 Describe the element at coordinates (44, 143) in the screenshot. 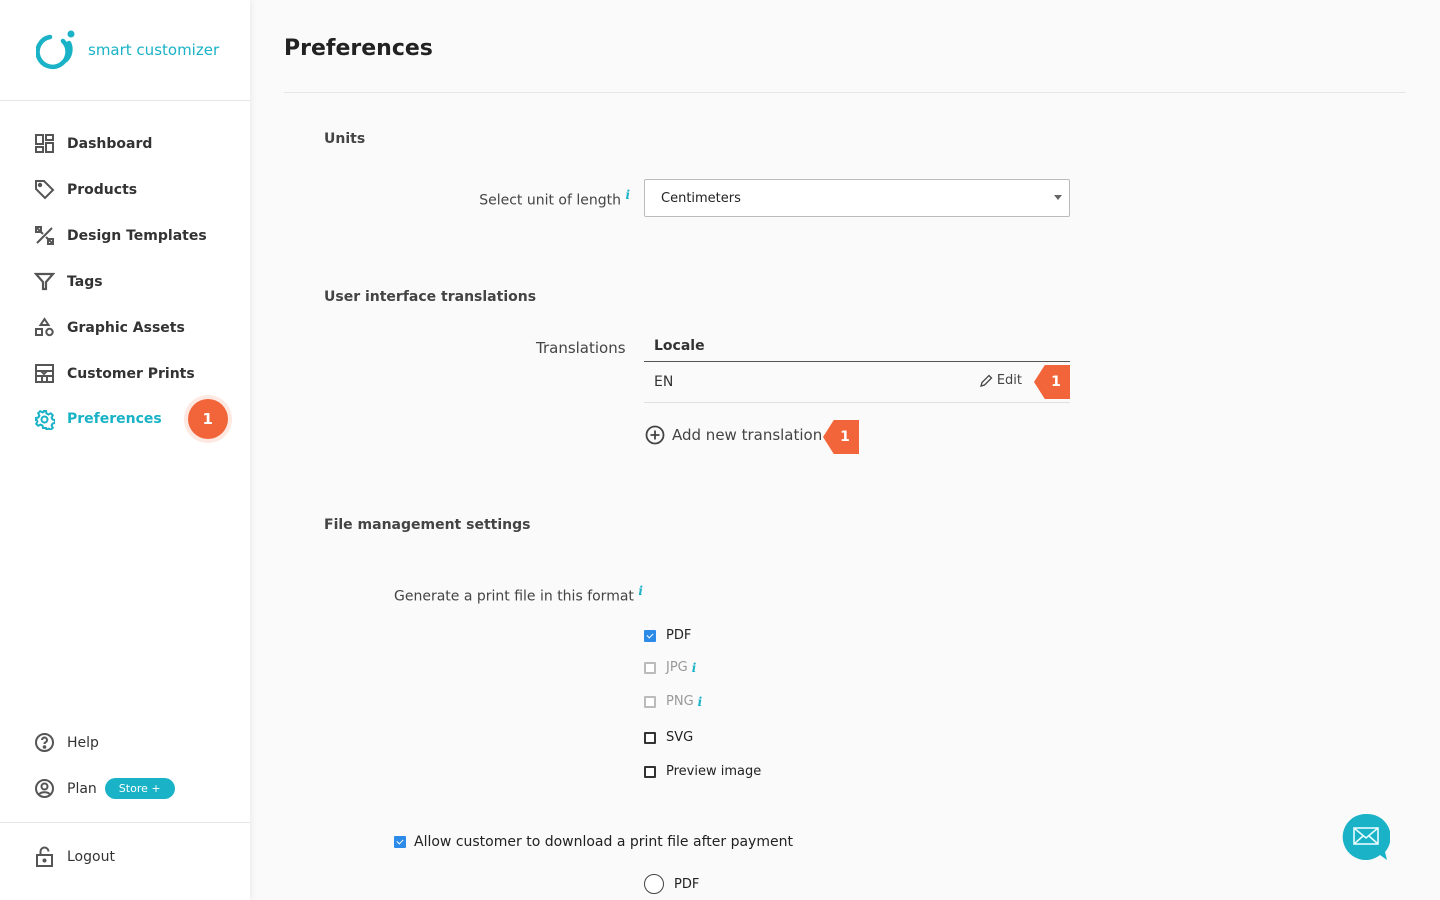

I see `dashboard-icon` at that location.